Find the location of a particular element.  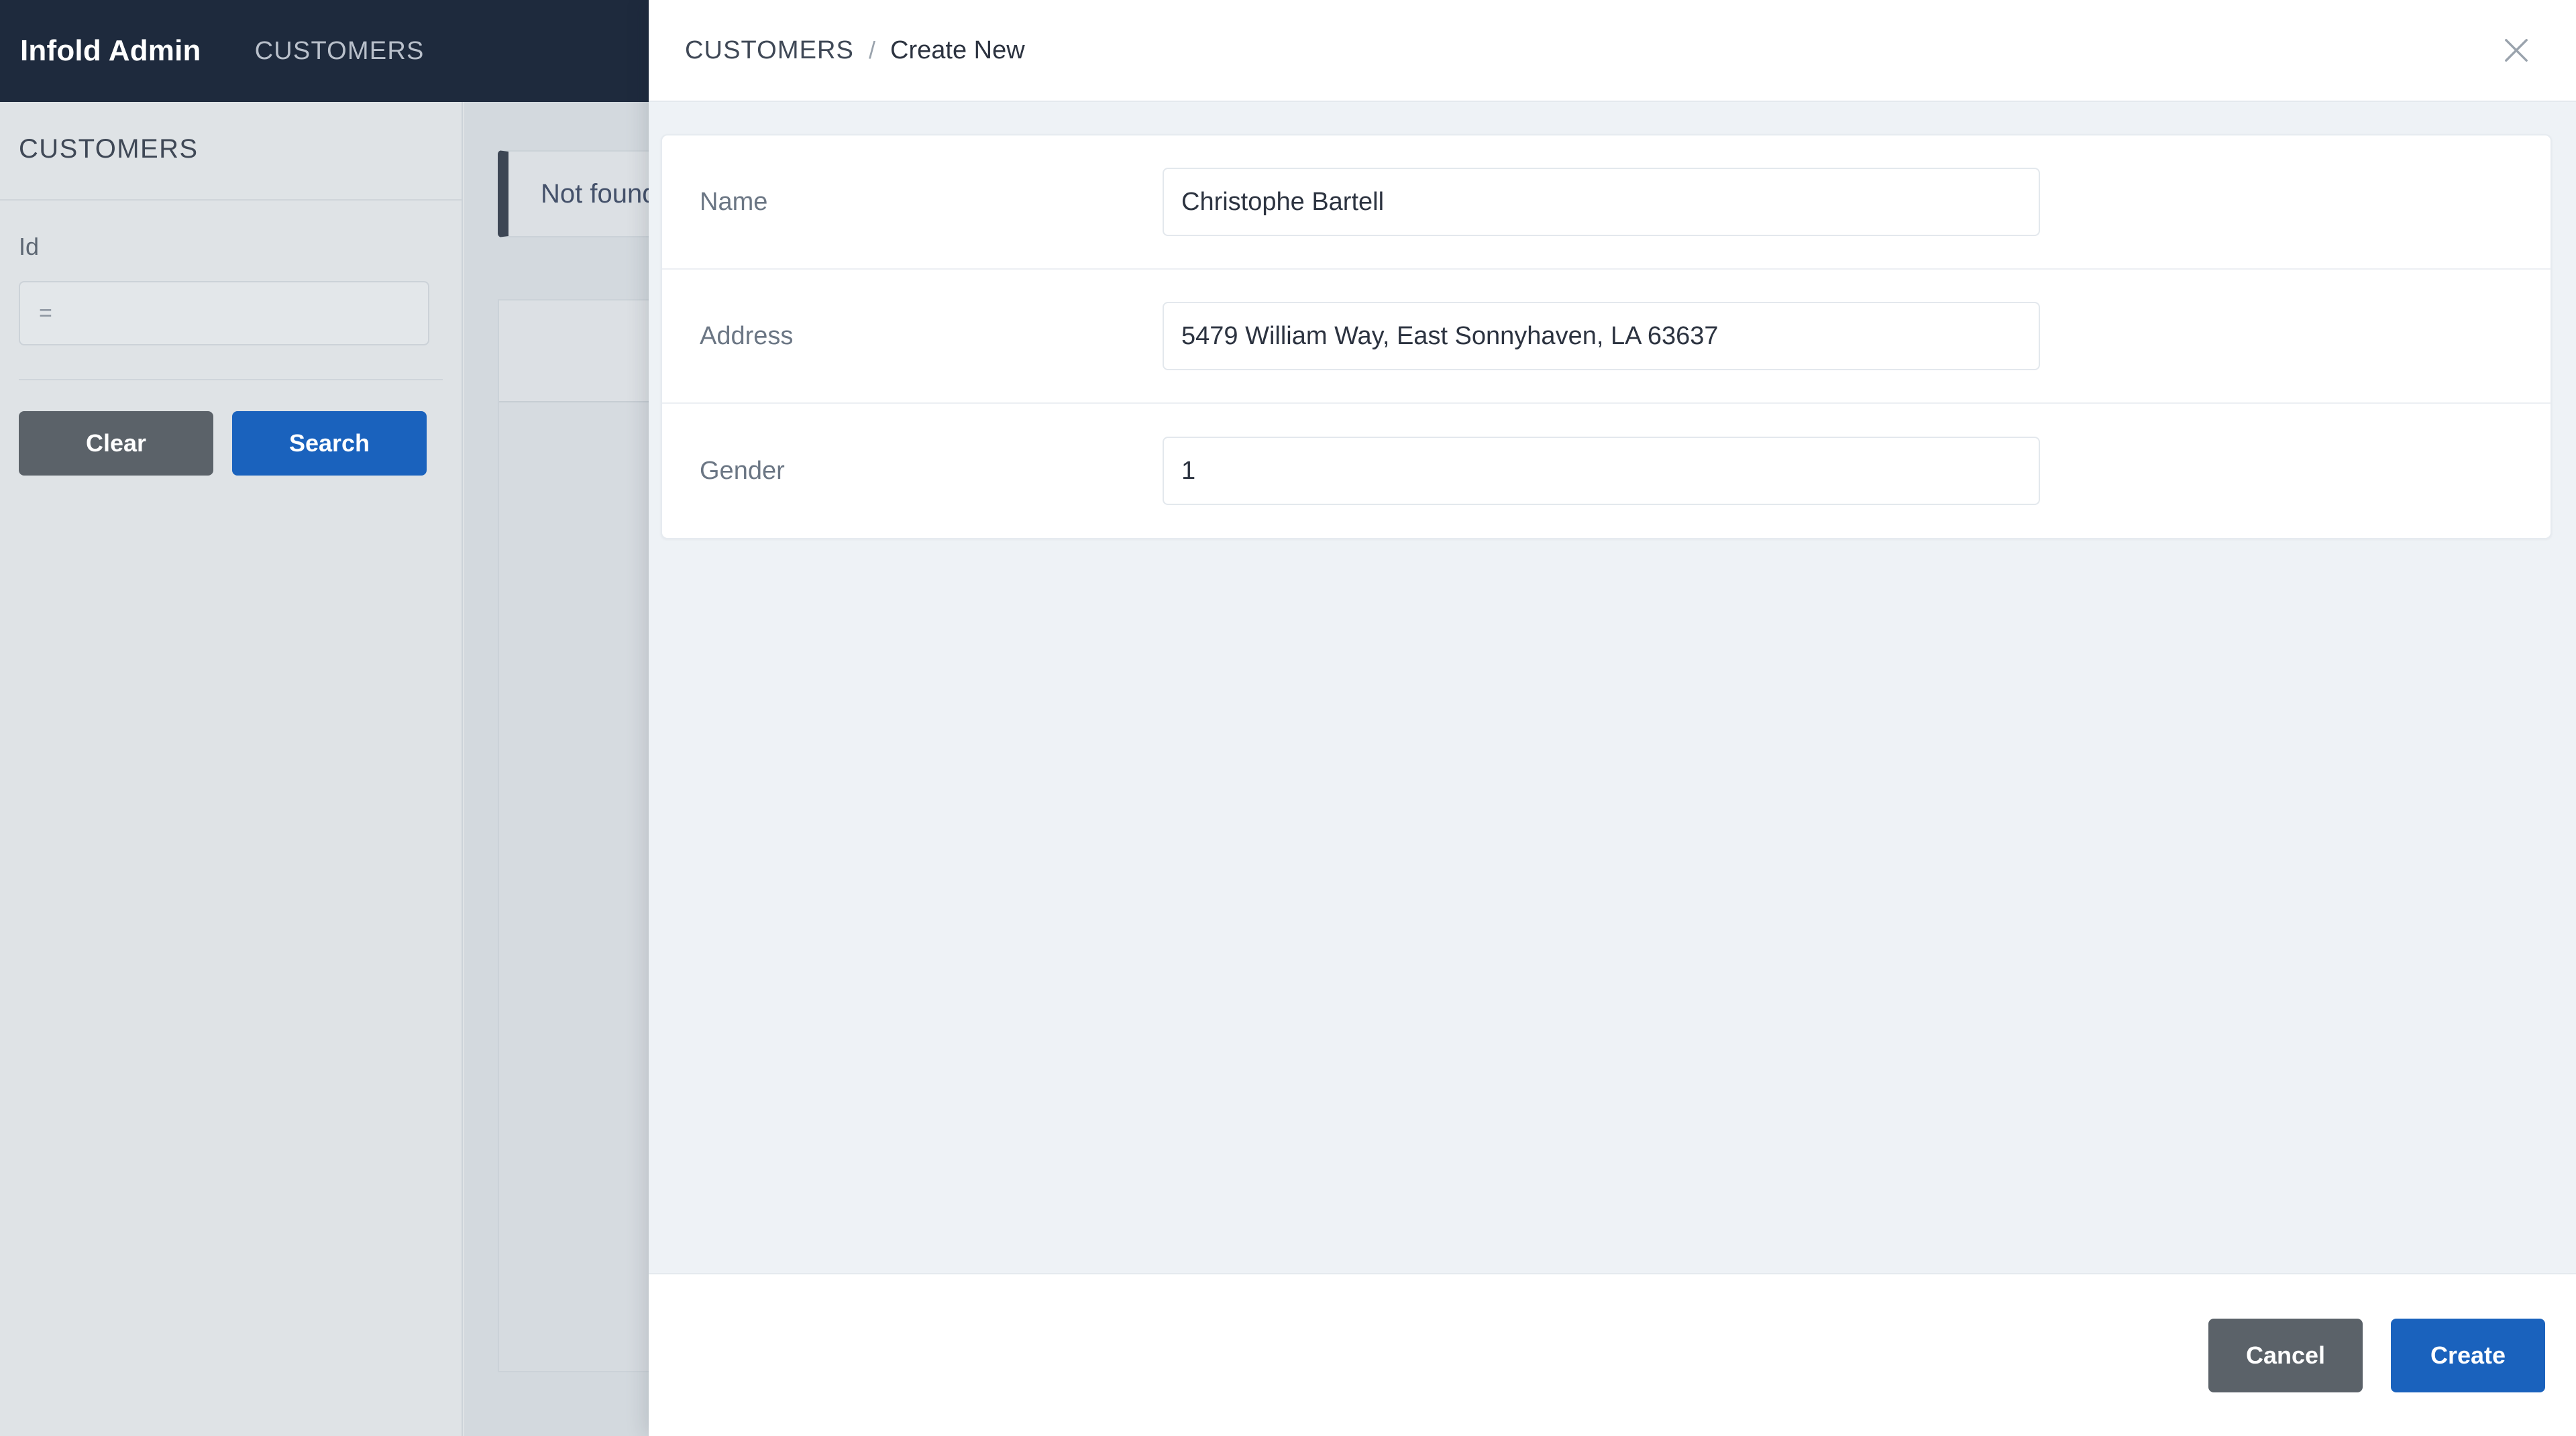

close-modal-button is located at coordinates (2516, 50).